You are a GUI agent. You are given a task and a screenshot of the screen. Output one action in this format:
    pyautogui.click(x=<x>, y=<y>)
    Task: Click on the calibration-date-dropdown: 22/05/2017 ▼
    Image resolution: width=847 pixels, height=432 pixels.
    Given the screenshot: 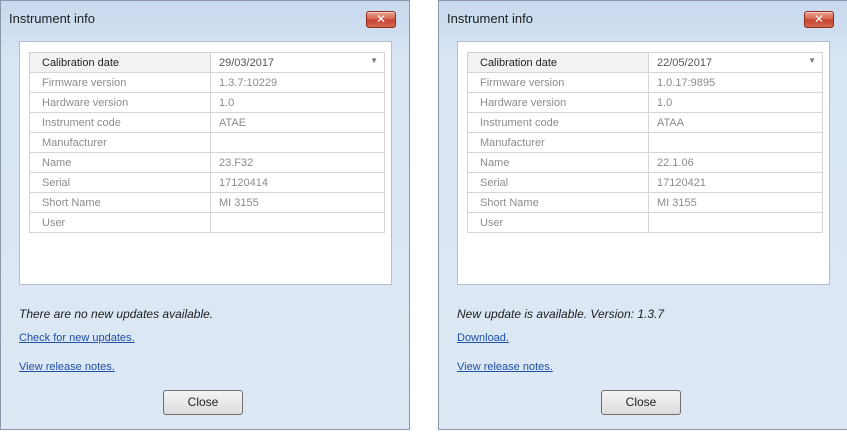 What is the action you would take?
    pyautogui.click(x=735, y=62)
    